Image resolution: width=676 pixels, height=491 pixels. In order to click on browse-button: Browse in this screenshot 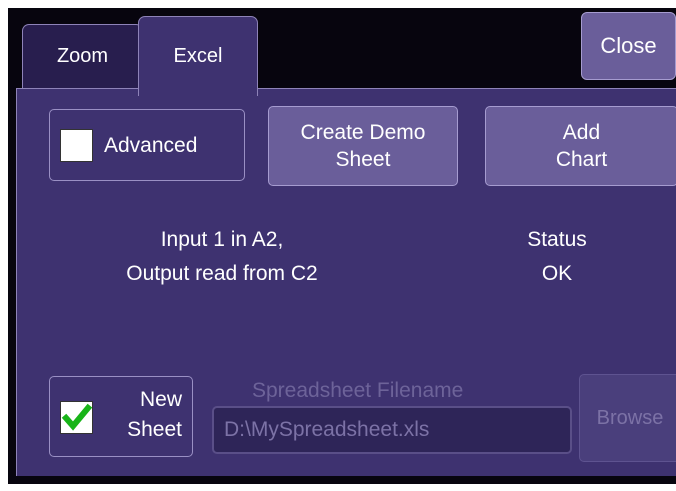, I will do `click(627, 418)`.